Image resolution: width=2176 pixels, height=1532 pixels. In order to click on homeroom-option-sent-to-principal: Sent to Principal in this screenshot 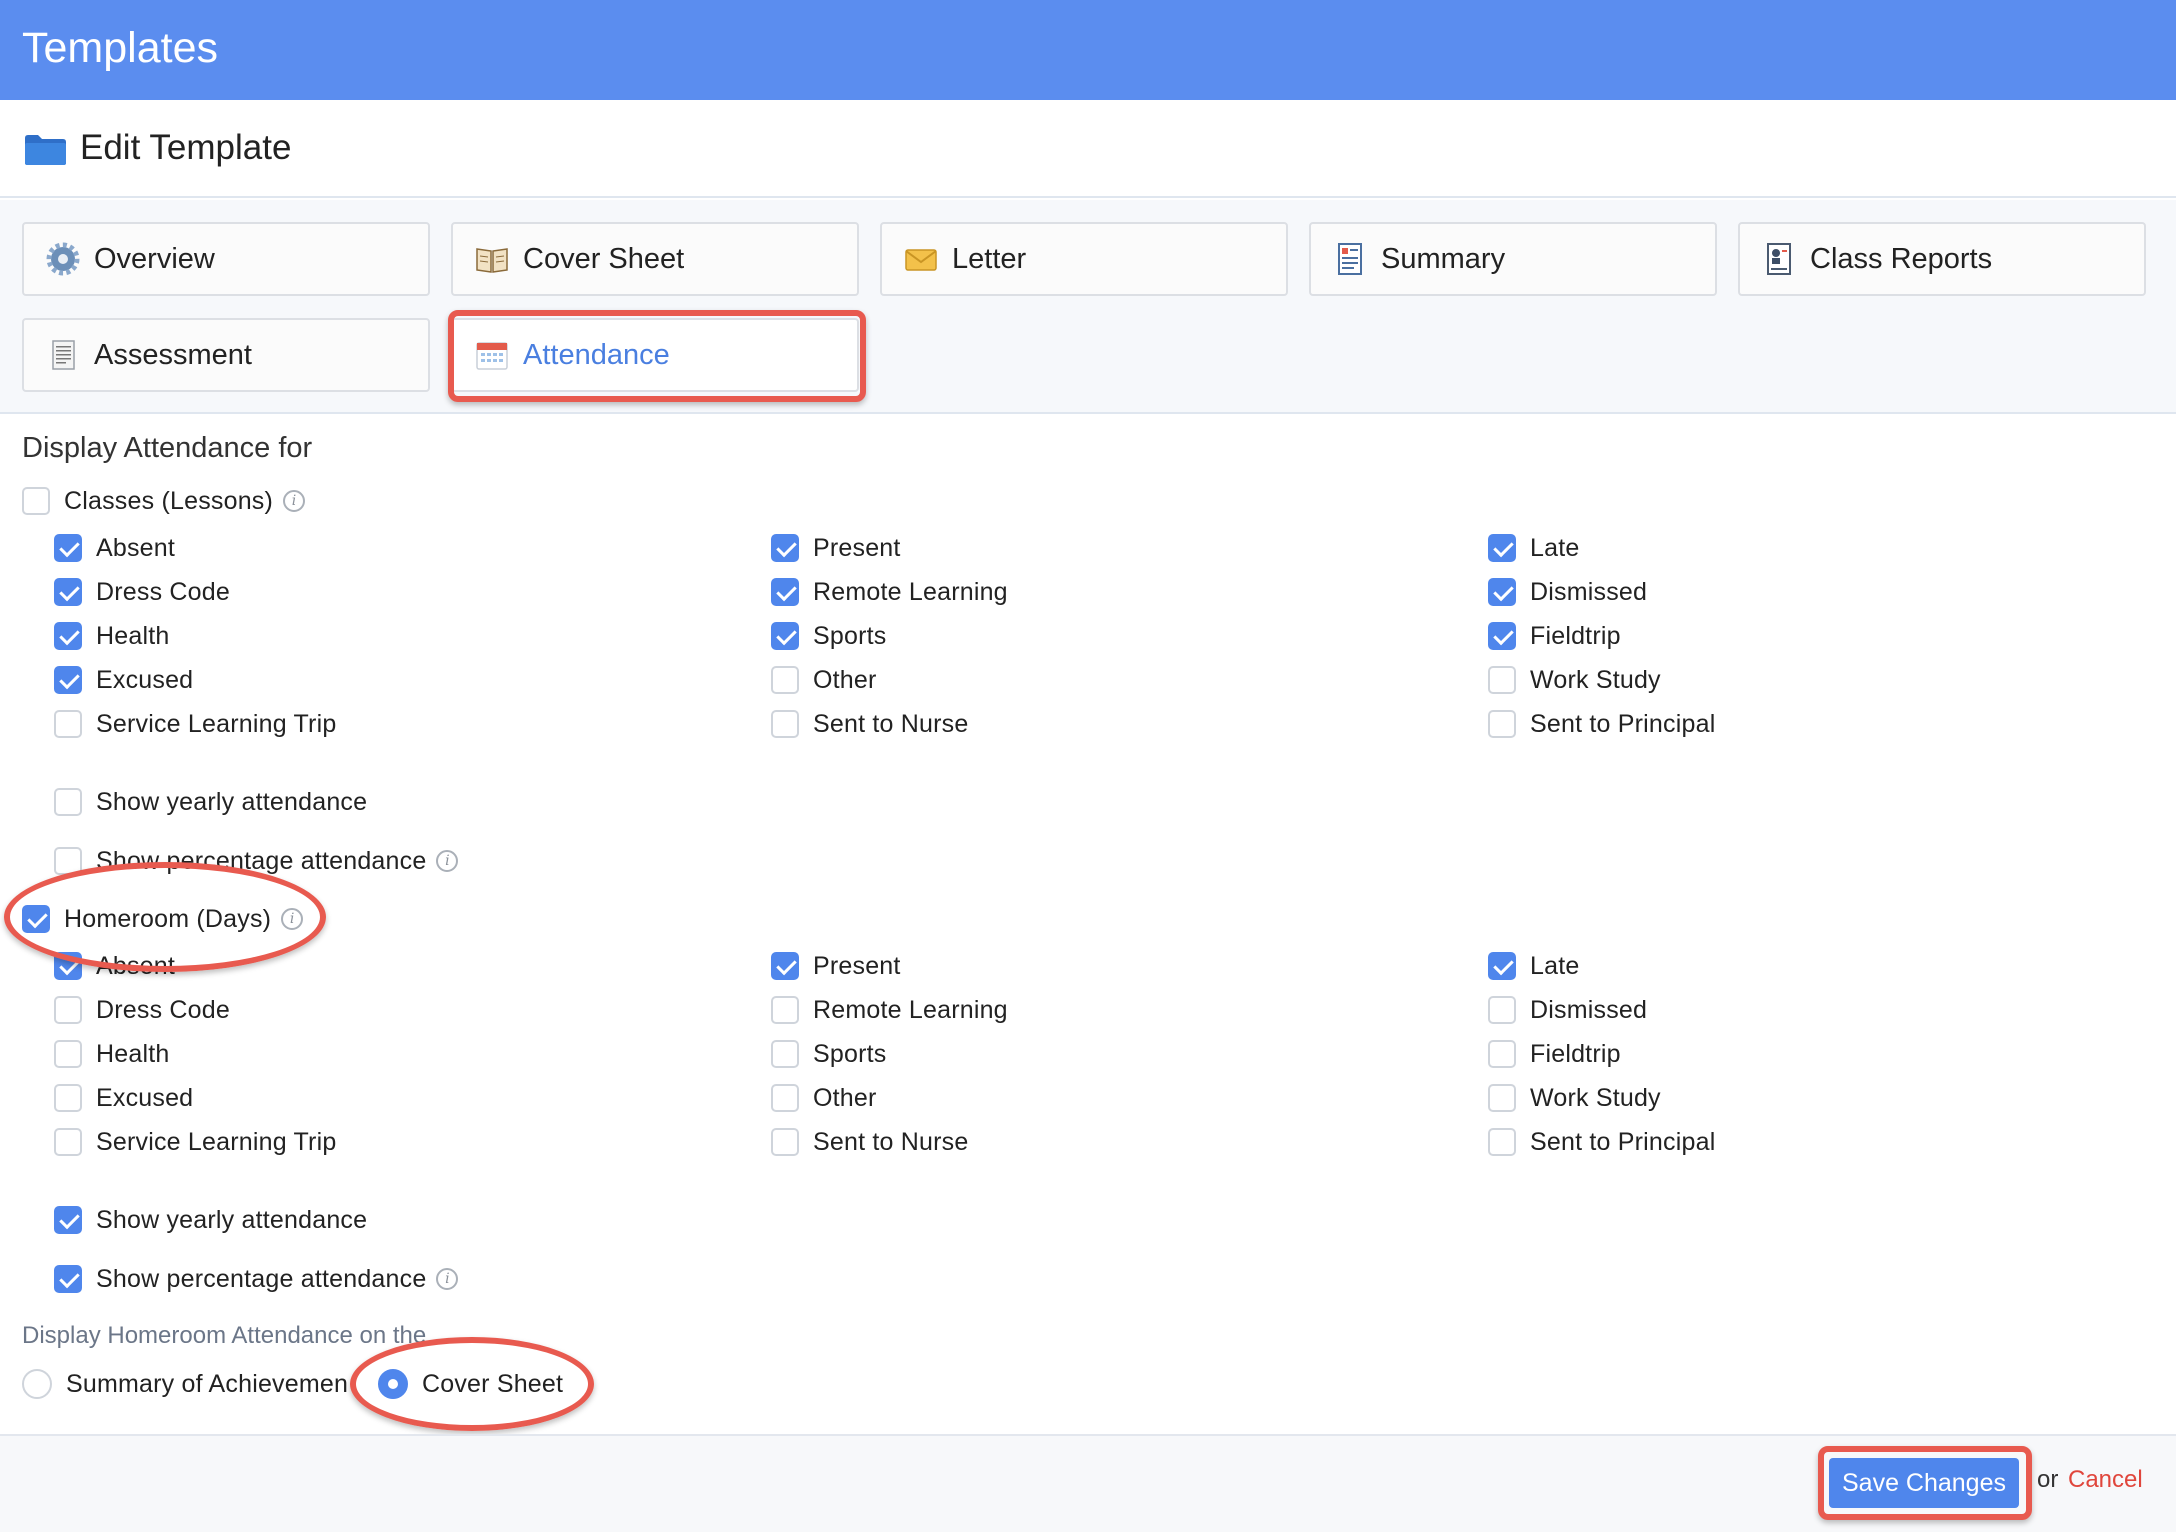, I will do `click(1601, 1142)`.